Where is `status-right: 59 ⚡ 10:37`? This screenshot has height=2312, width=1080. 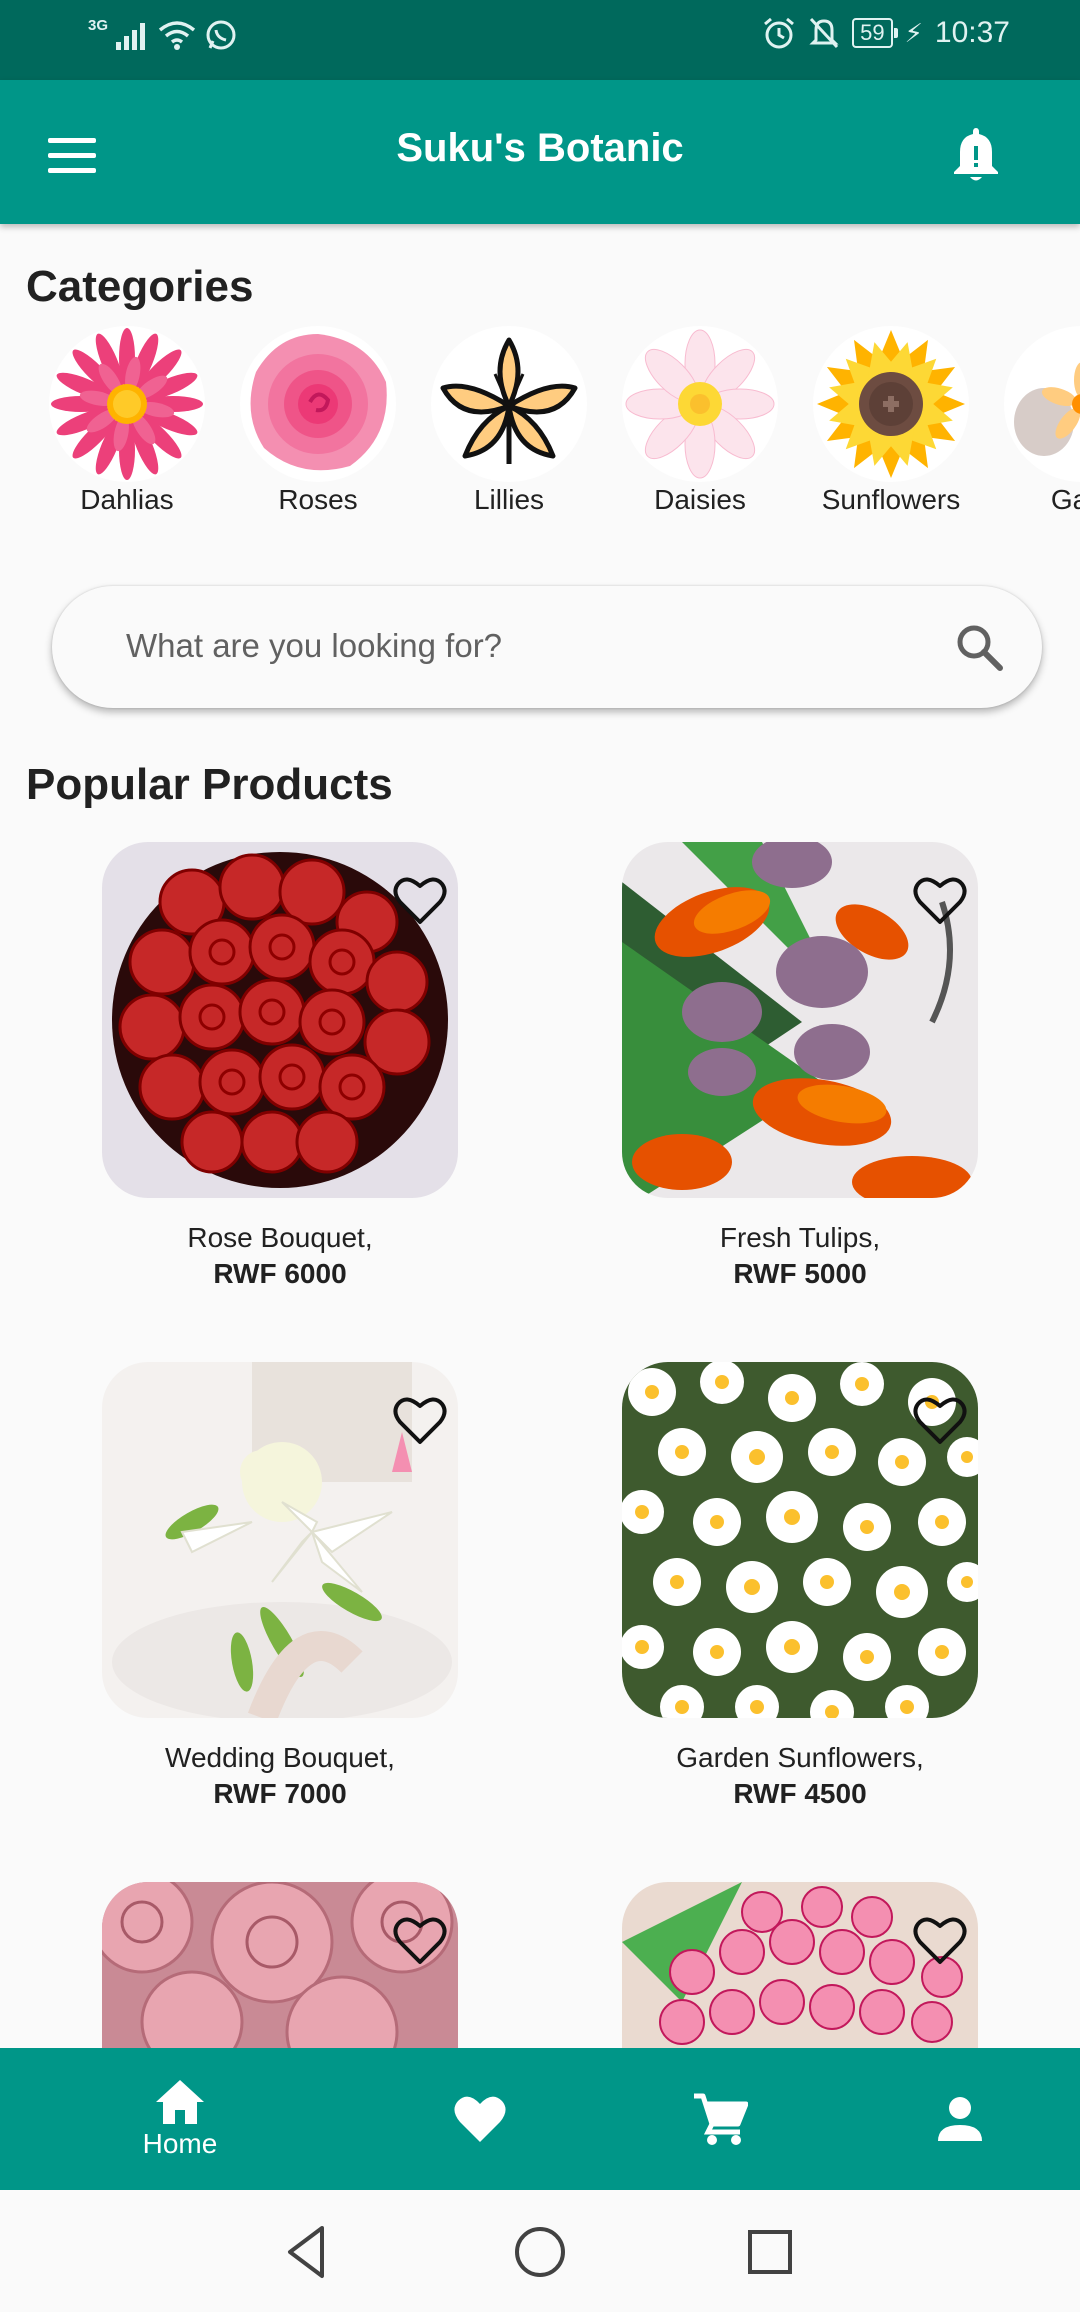 status-right: 59 ⚡ 10:37 is located at coordinates (886, 33).